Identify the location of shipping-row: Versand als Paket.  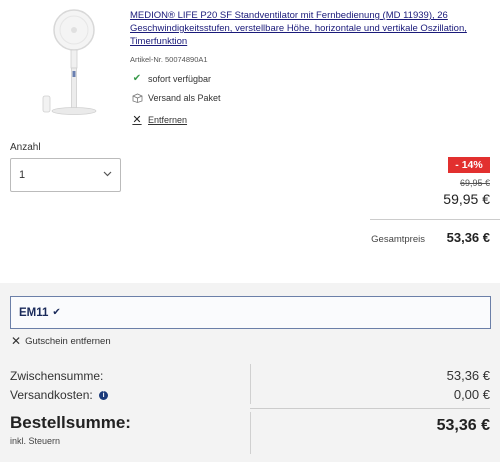
(175, 98).